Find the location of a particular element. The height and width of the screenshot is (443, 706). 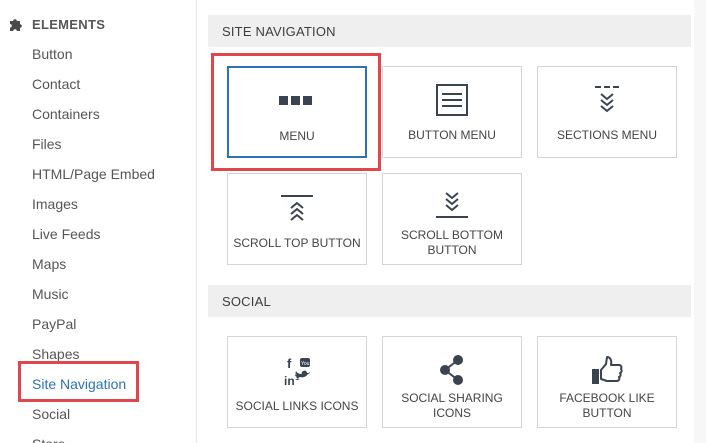

sidebar-item-music: Music is located at coordinates (50, 294).